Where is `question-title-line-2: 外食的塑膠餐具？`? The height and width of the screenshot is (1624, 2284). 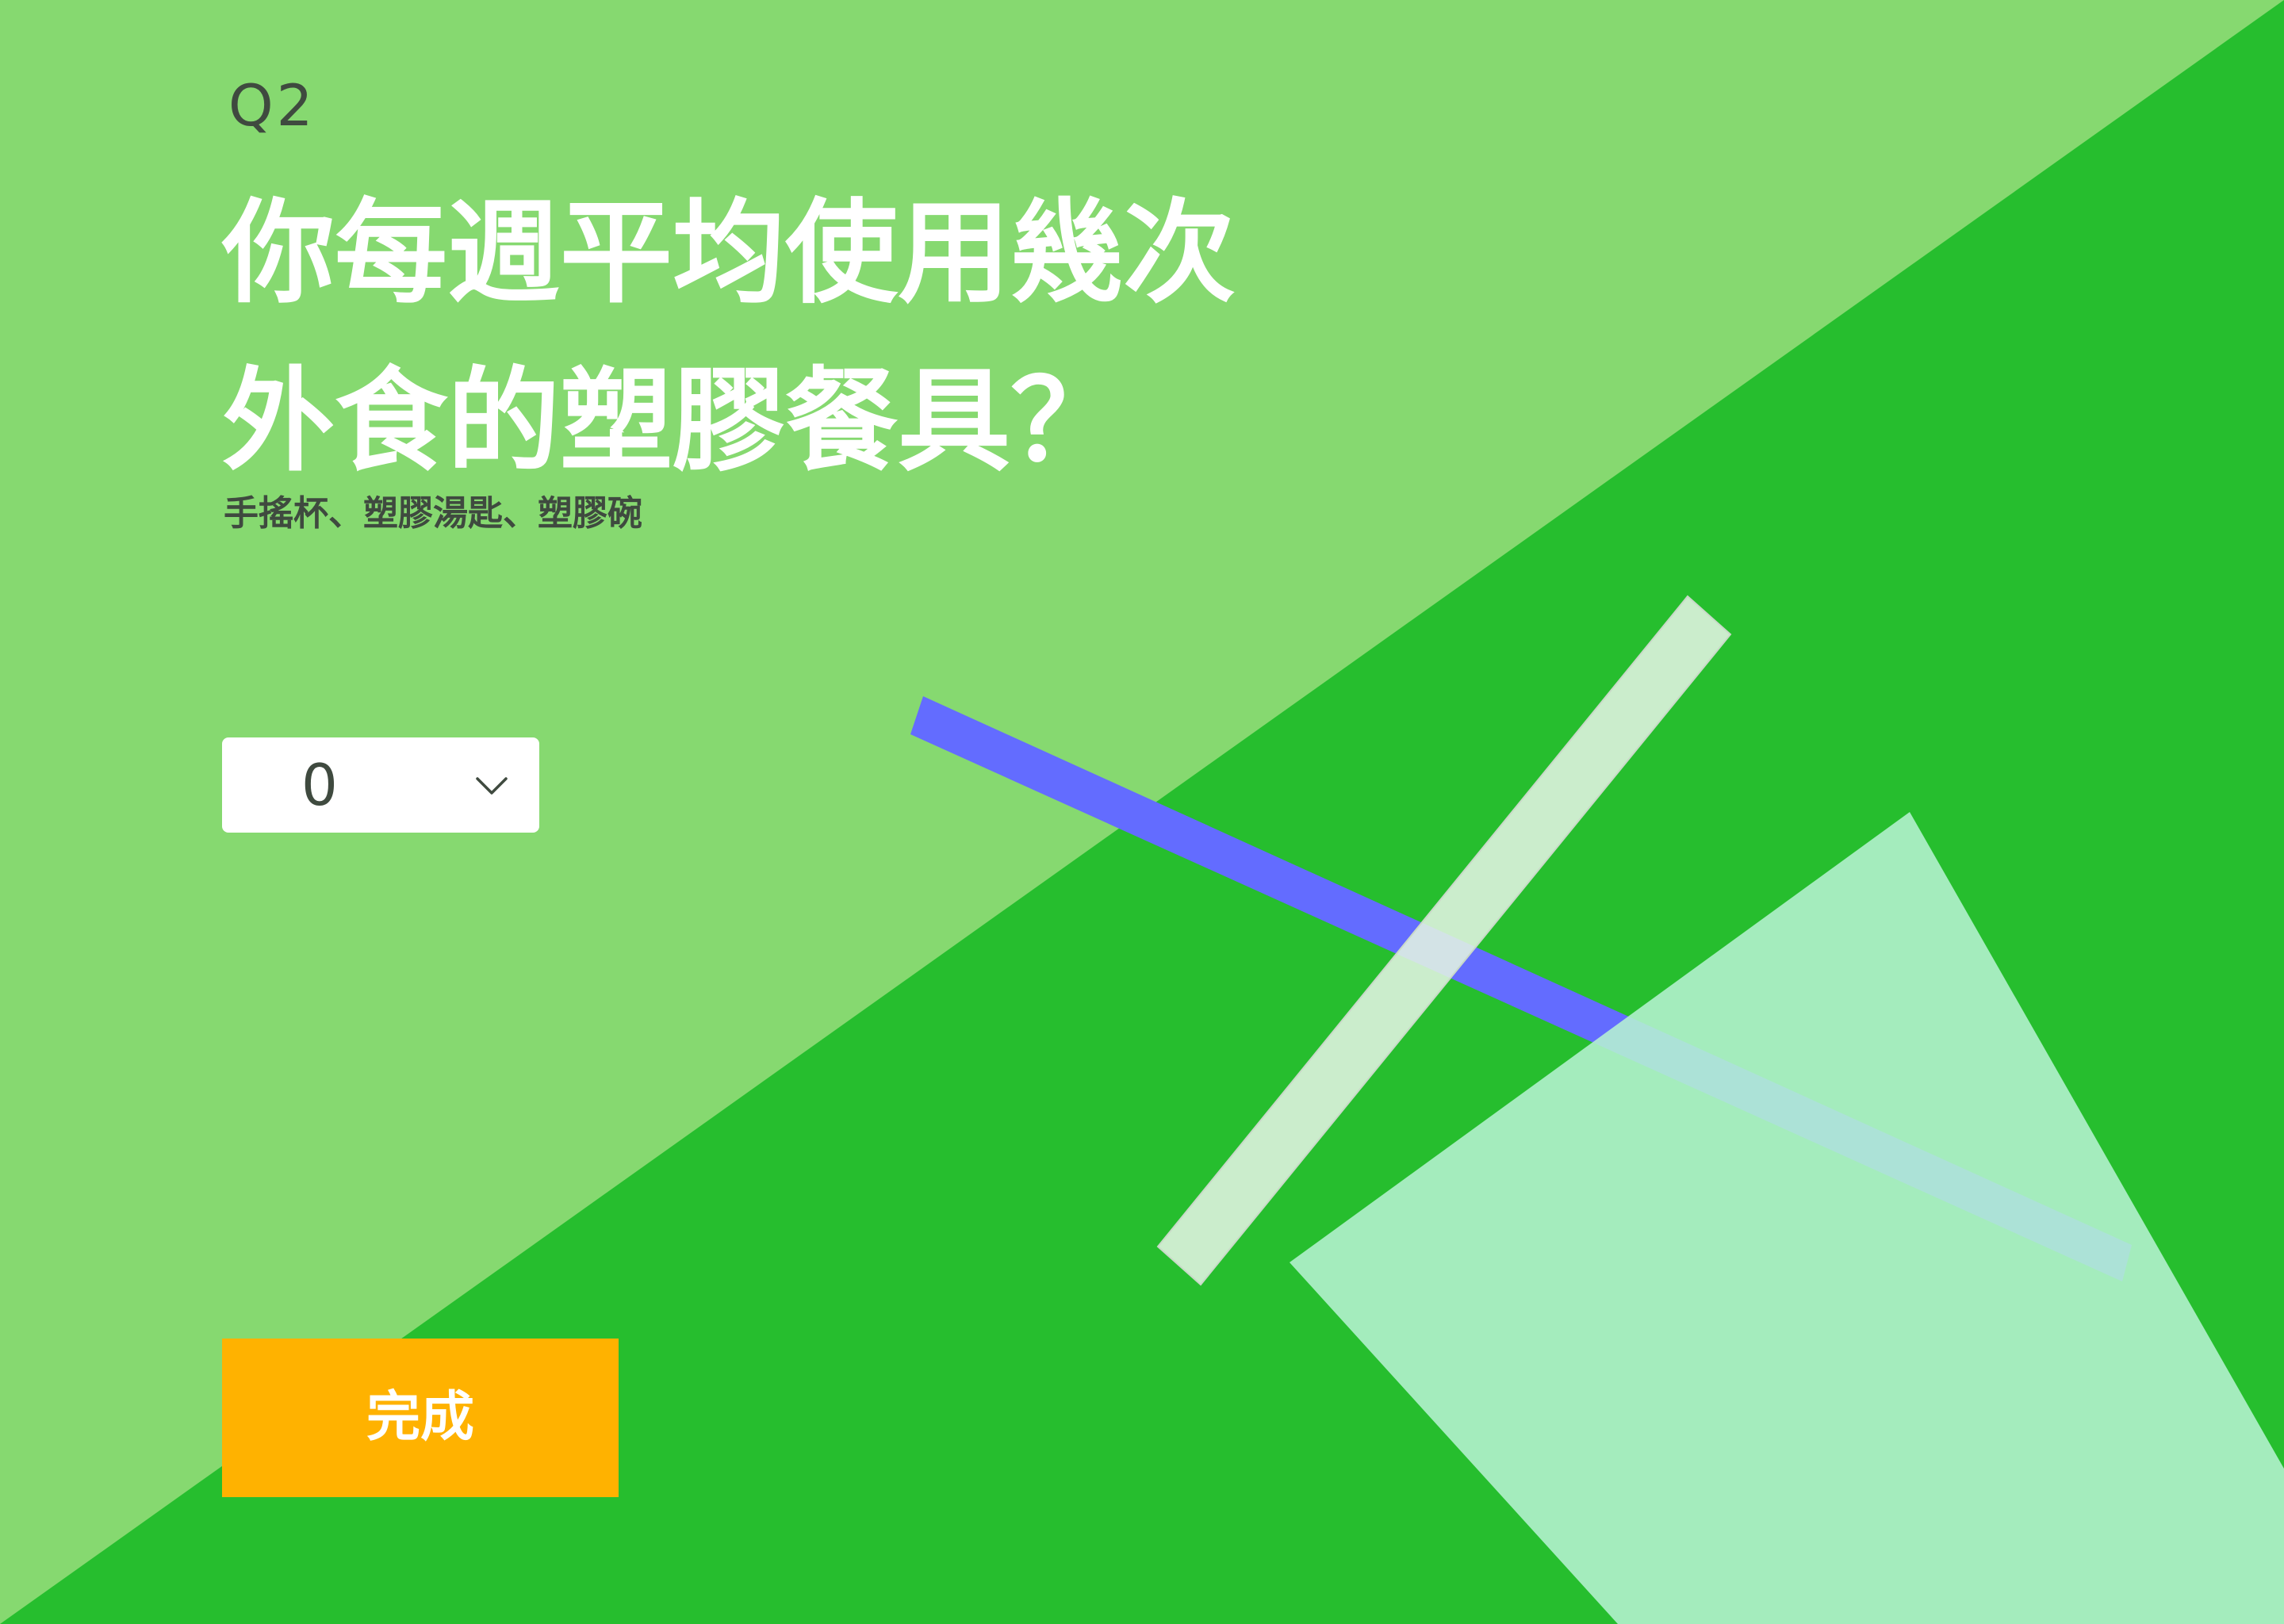 question-title-line-2: 外食的塑膠餐具？ is located at coordinates (672, 421).